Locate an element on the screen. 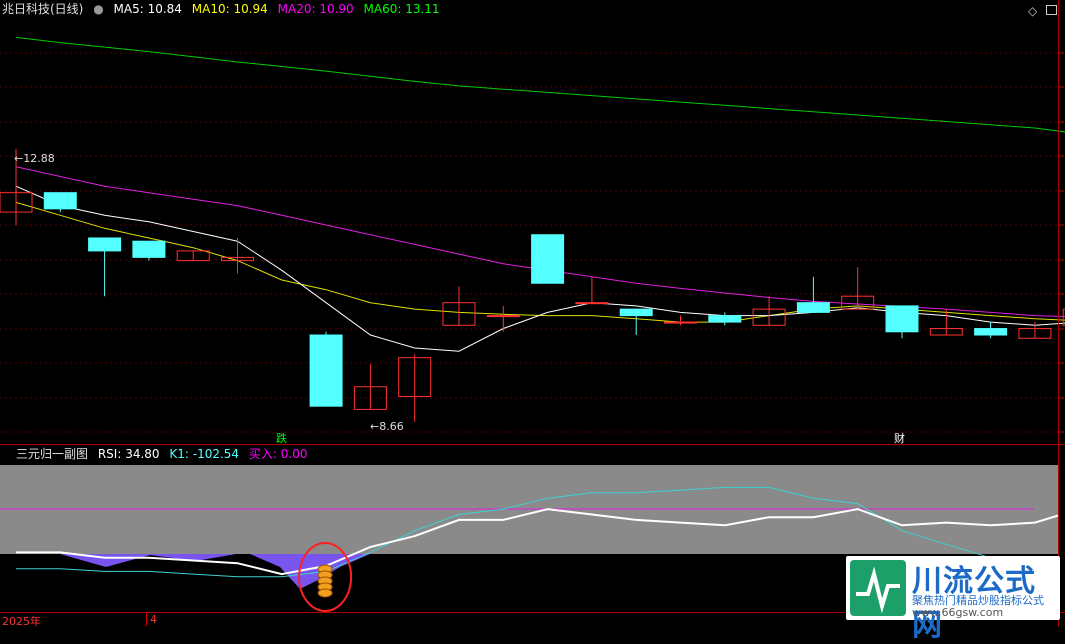 The height and width of the screenshot is (644, 1065). ma60-line is located at coordinates (540, 84).